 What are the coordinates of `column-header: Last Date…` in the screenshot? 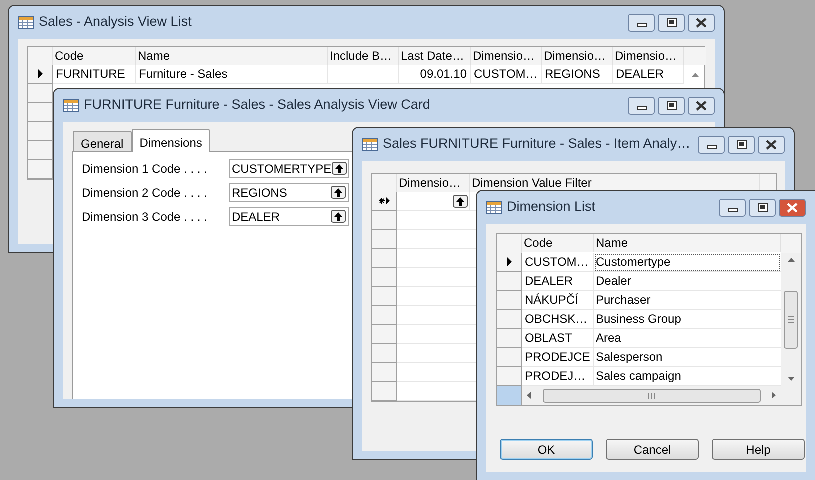 It's located at (435, 56).